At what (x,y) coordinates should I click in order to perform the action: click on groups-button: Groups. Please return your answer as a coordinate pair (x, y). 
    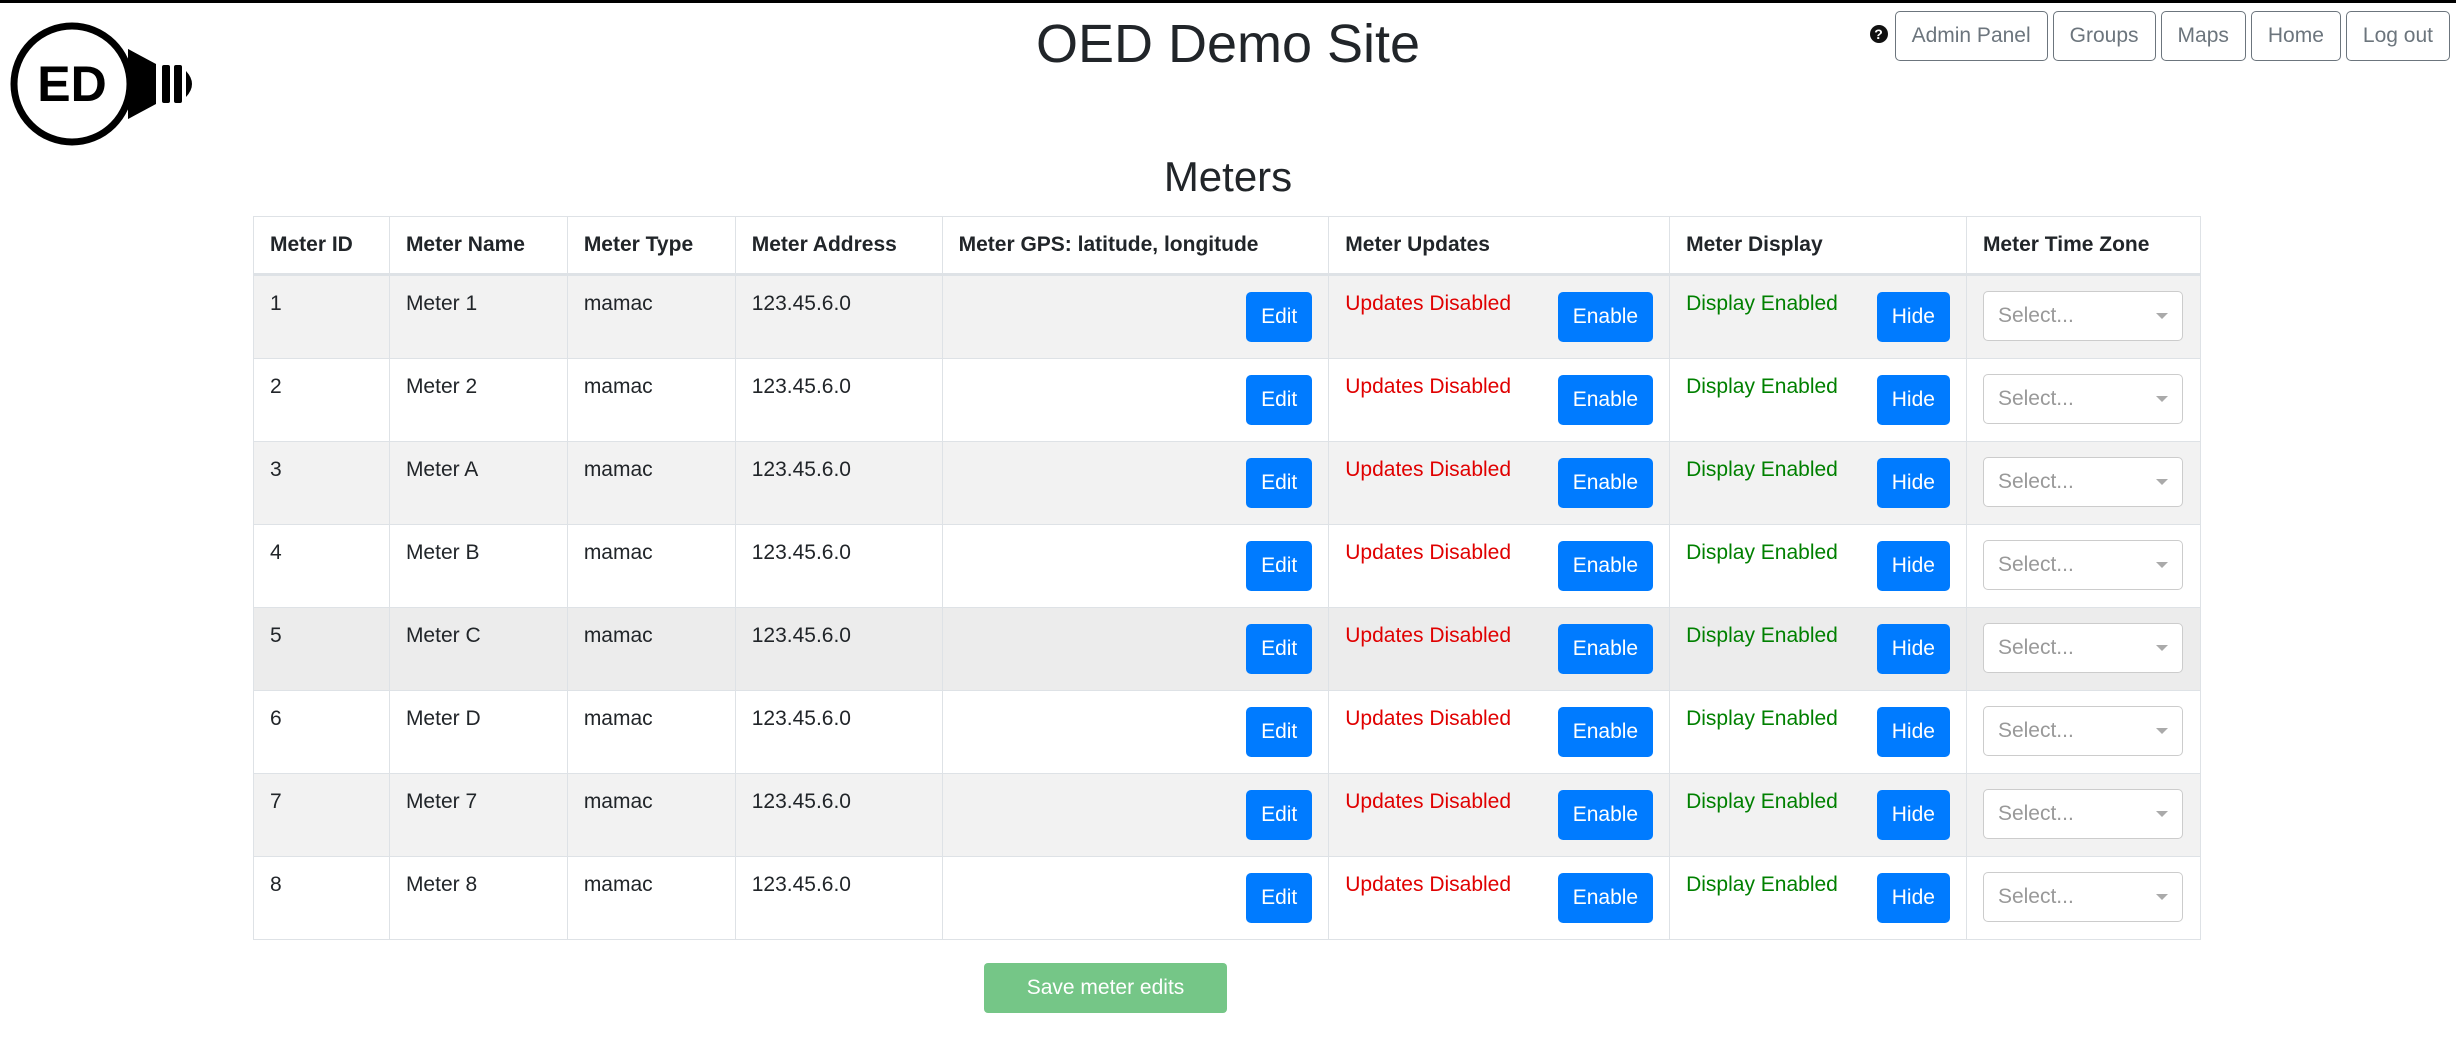
    Looking at the image, I should click on (2104, 36).